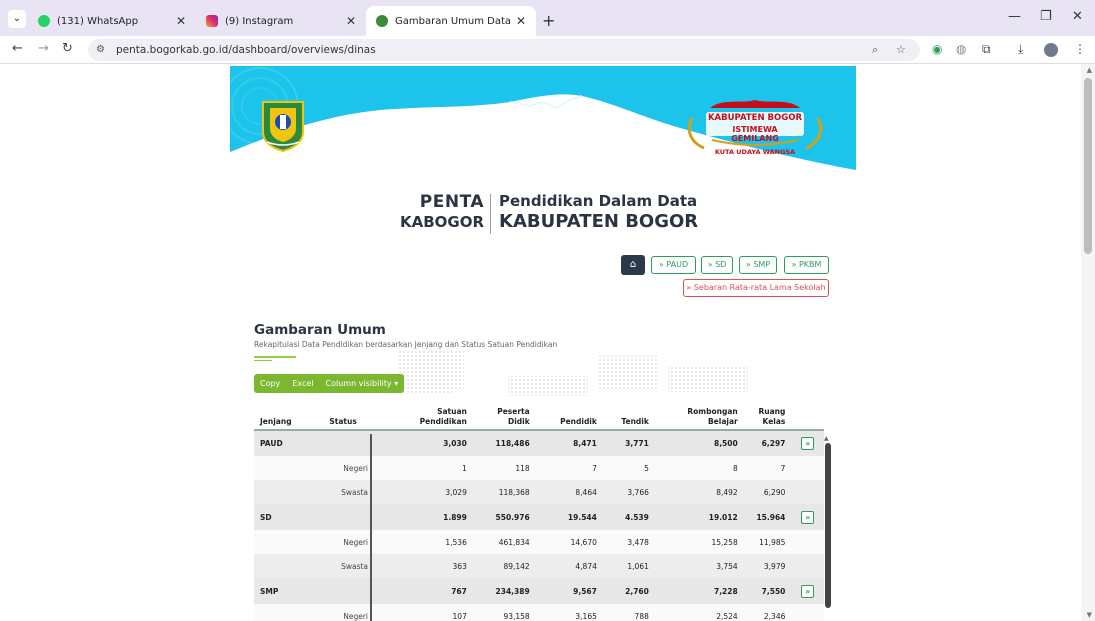 The image size is (1095, 621). What do you see at coordinates (437, 211) in the screenshot?
I see `brand-left: PENTA KABOGOR` at bounding box center [437, 211].